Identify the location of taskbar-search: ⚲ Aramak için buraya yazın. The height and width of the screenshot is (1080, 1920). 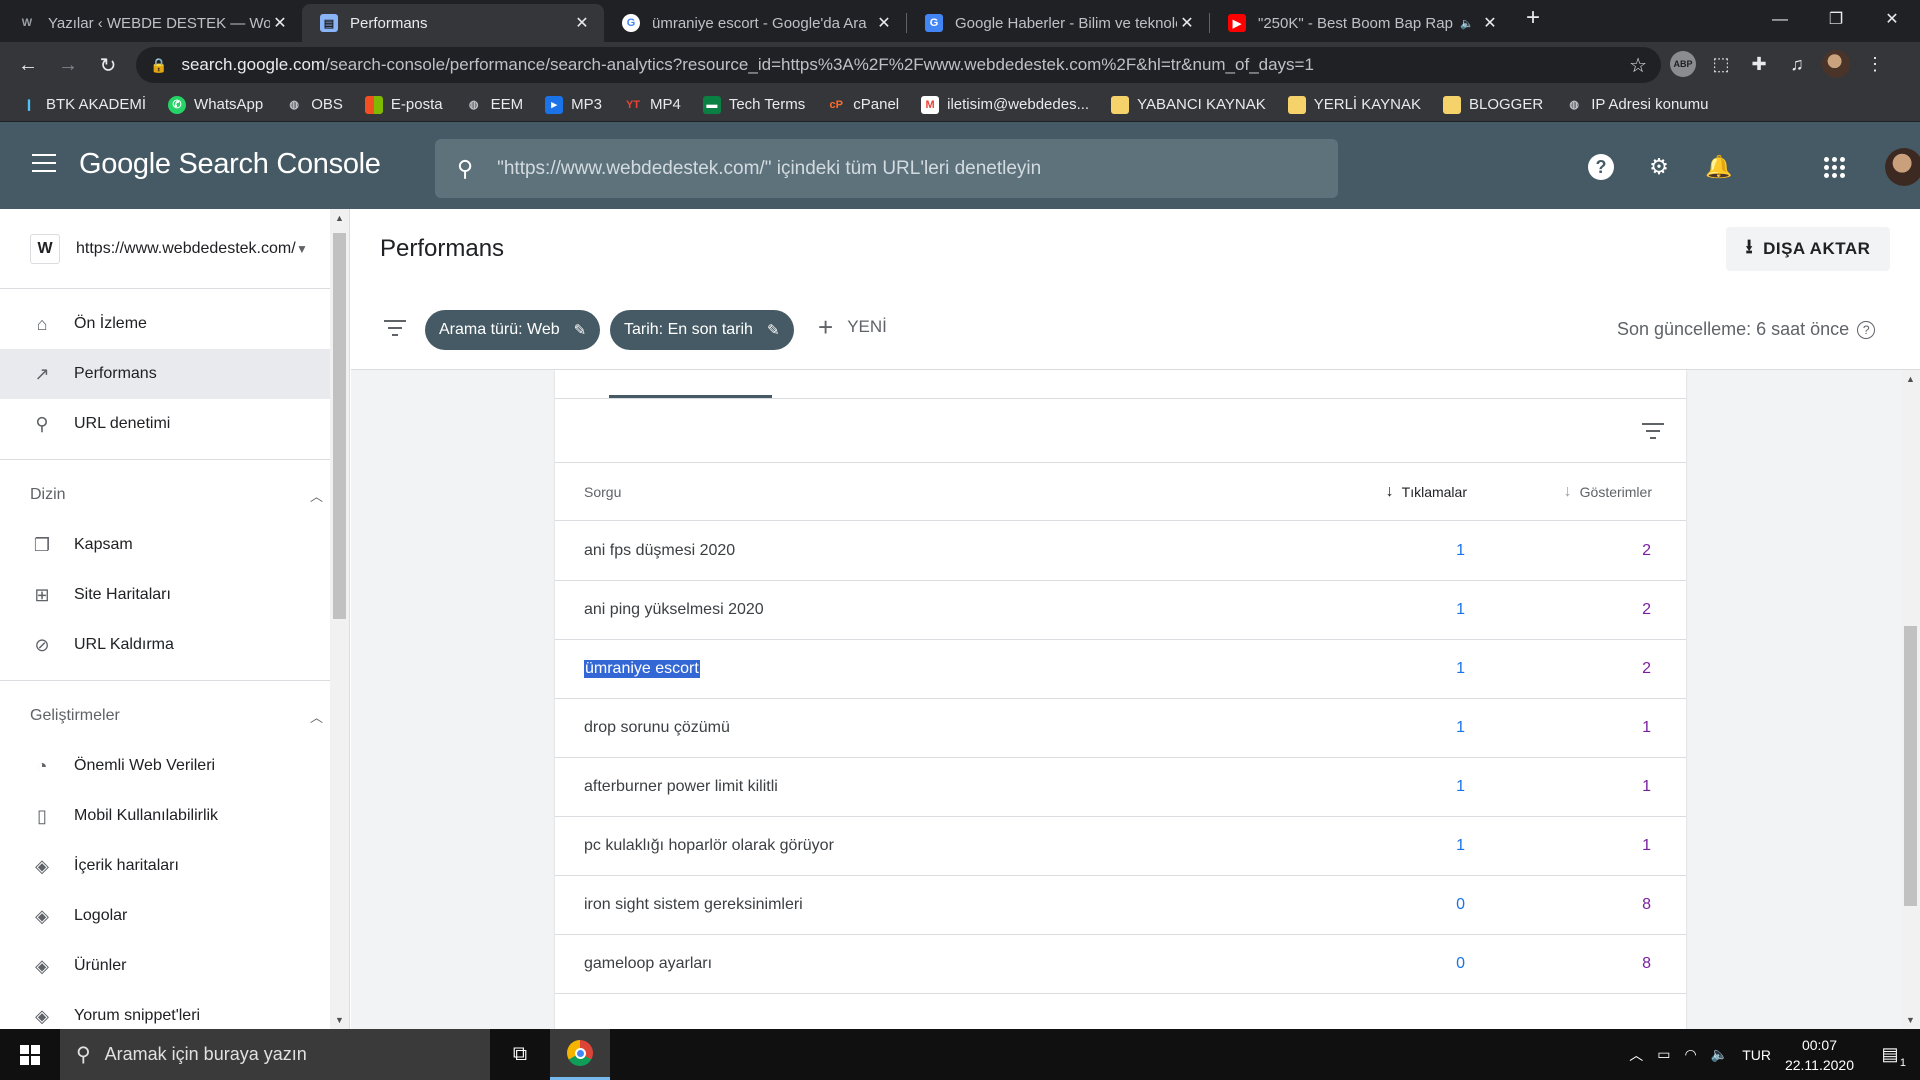
(275, 1054).